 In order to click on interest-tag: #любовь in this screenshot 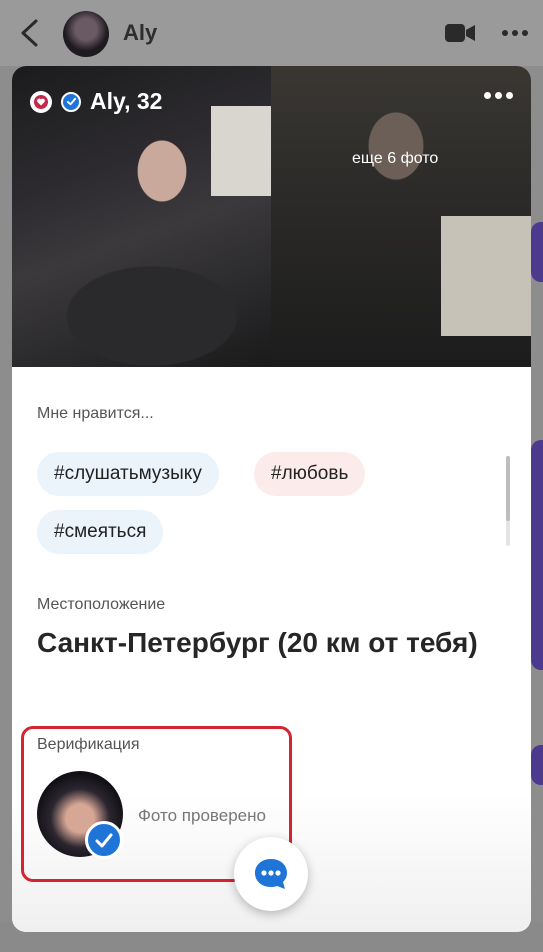, I will do `click(310, 474)`.